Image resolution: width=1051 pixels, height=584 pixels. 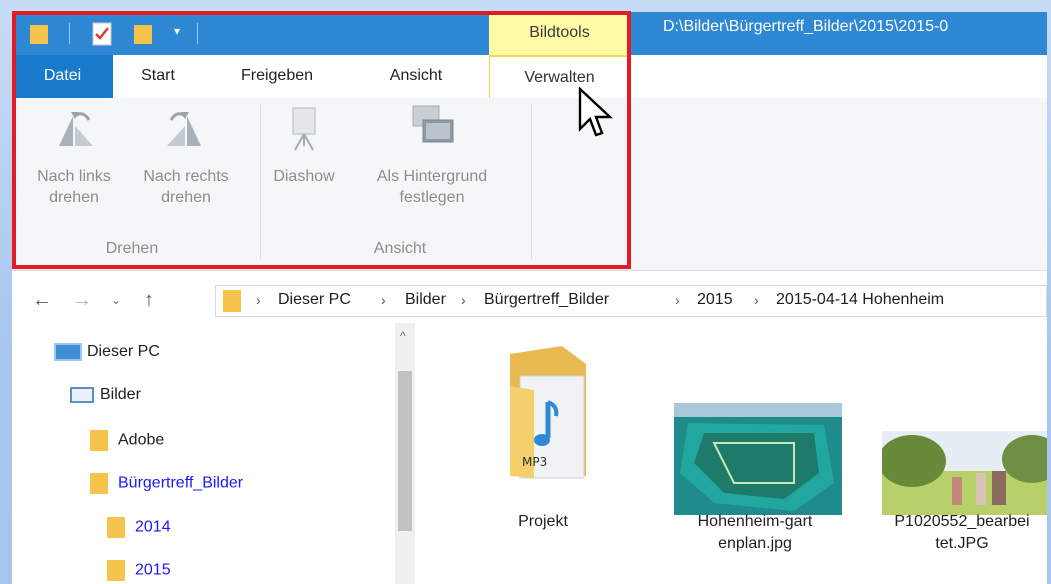 I want to click on tree-item-adobe: Adobe, so click(x=127, y=440).